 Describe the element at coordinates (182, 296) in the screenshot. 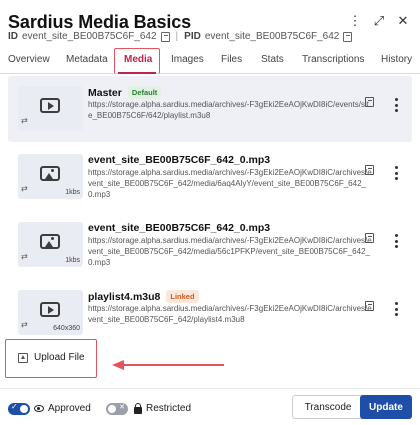

I see `linked-badge: Linked` at that location.